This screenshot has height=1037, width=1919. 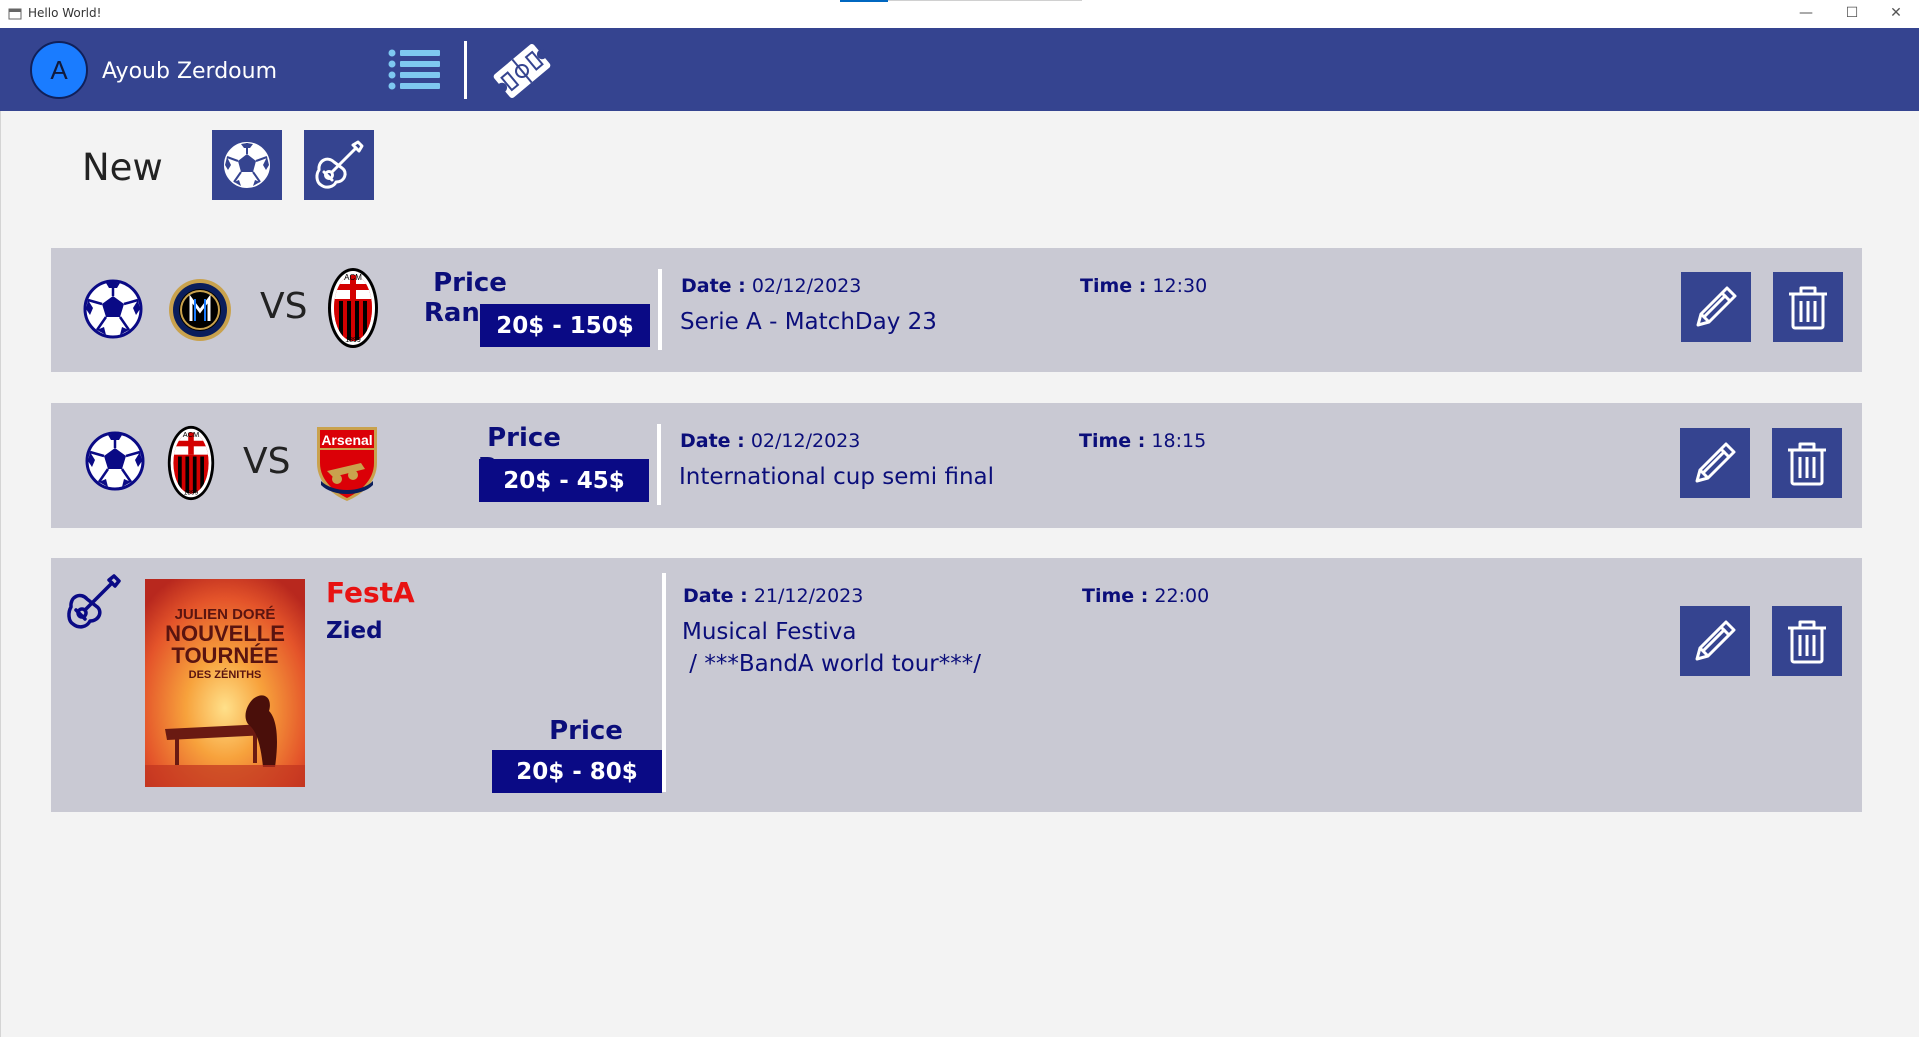 I want to click on new-concert-button, so click(x=339, y=165).